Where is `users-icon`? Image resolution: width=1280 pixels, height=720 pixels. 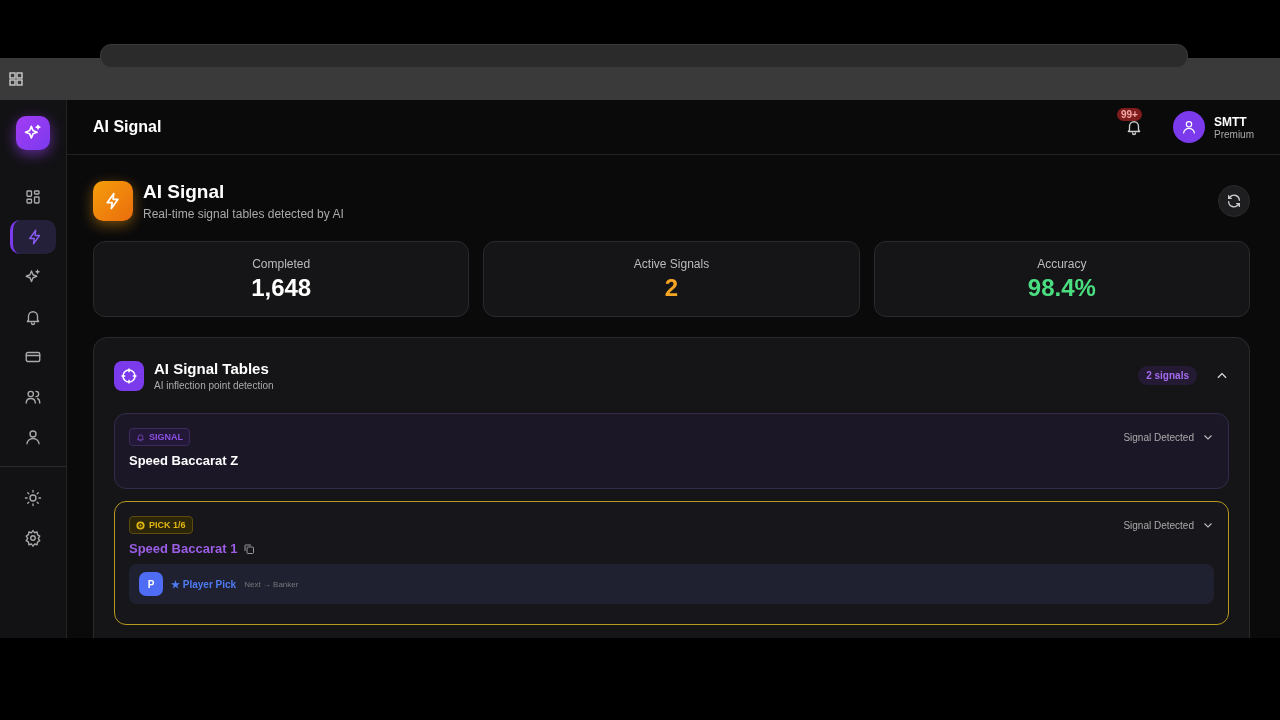
users-icon is located at coordinates (33, 397).